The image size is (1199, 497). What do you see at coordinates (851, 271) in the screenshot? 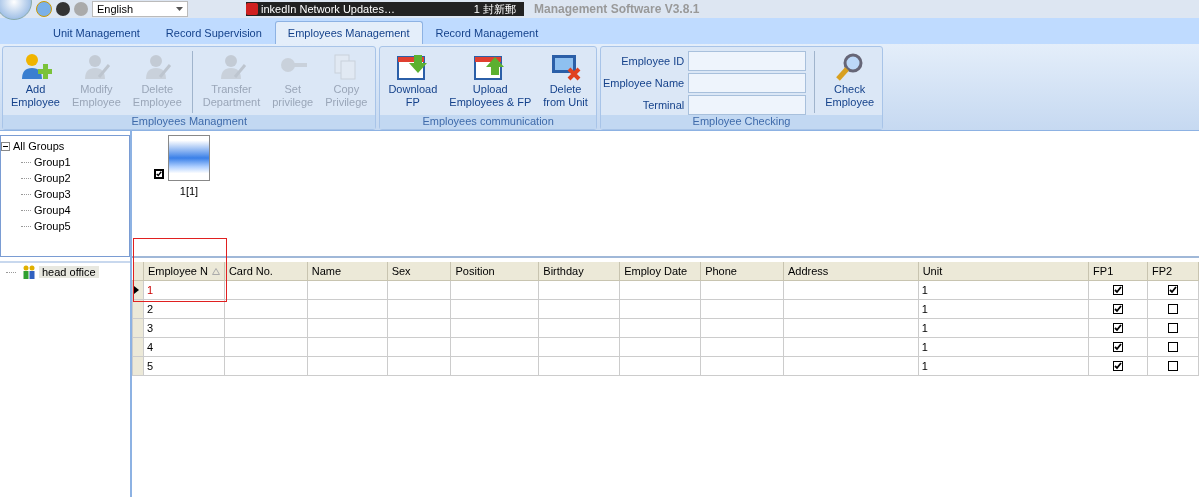
I see `column-header: Address` at bounding box center [851, 271].